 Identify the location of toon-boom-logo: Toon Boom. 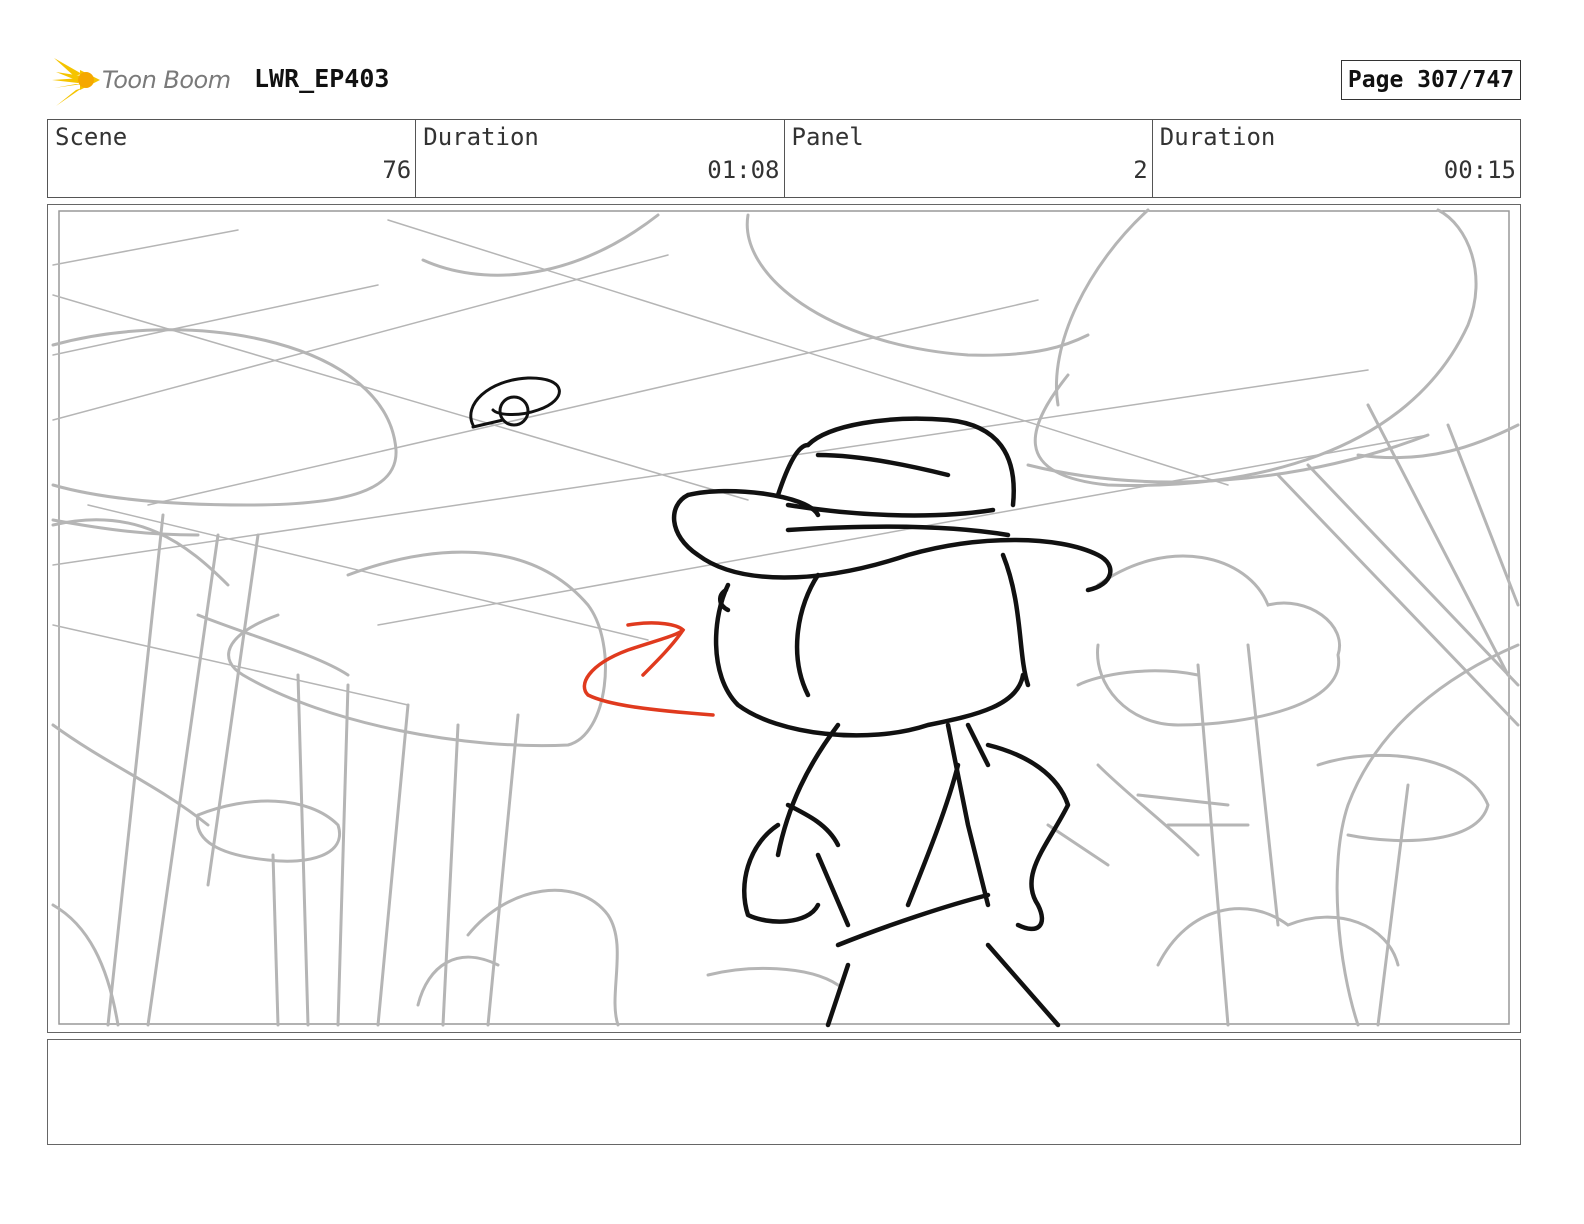
(147, 82).